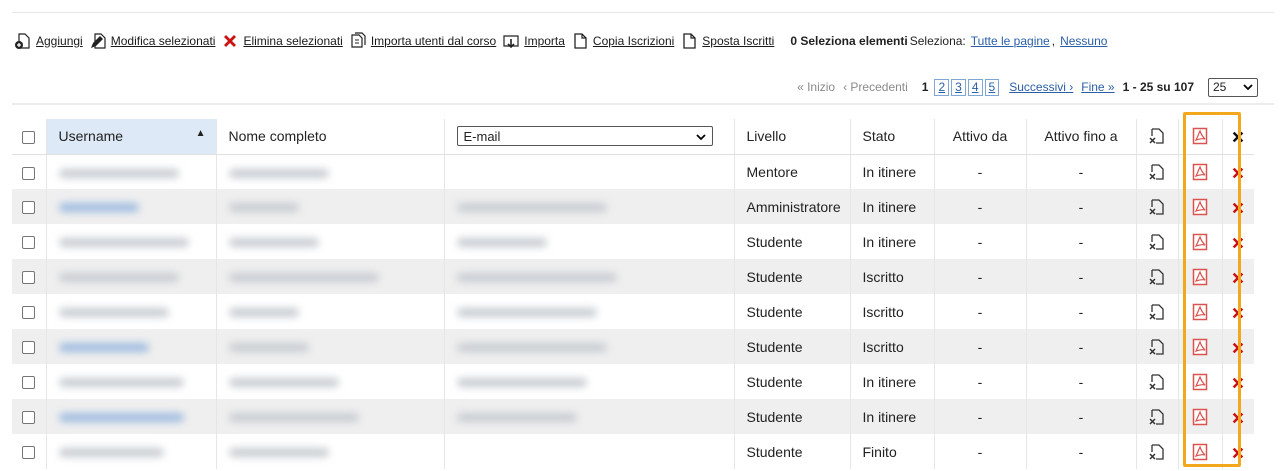  What do you see at coordinates (849, 41) in the screenshot?
I see `selection-count: 0 Seleziona elementi` at bounding box center [849, 41].